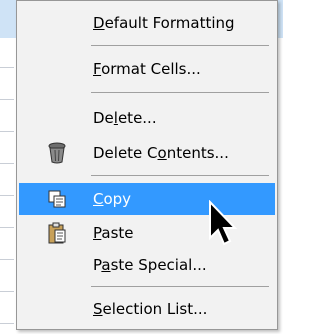  What do you see at coordinates (57, 153) in the screenshot?
I see `trash-can-icon` at bounding box center [57, 153].